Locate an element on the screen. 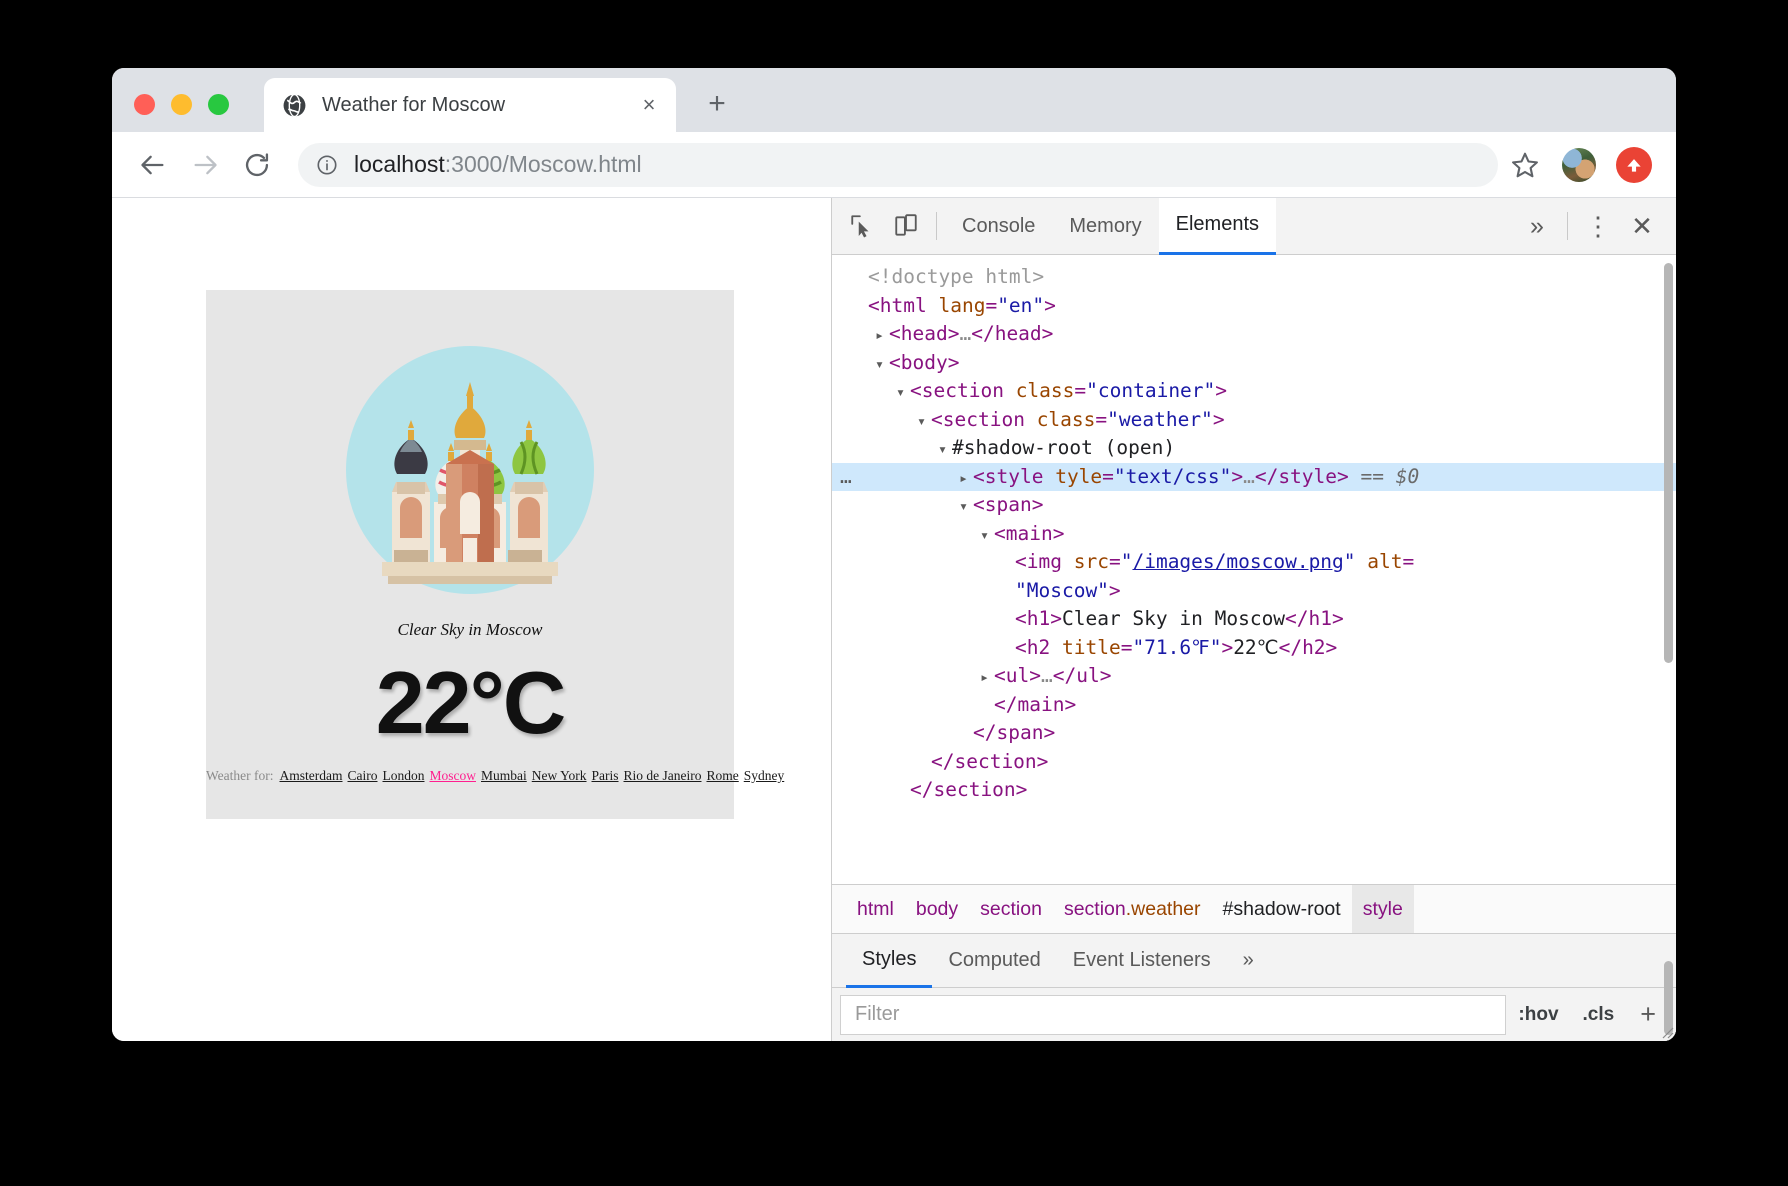  styles-filter-row: Filter :hov .cls + is located at coordinates (1254, 1014).